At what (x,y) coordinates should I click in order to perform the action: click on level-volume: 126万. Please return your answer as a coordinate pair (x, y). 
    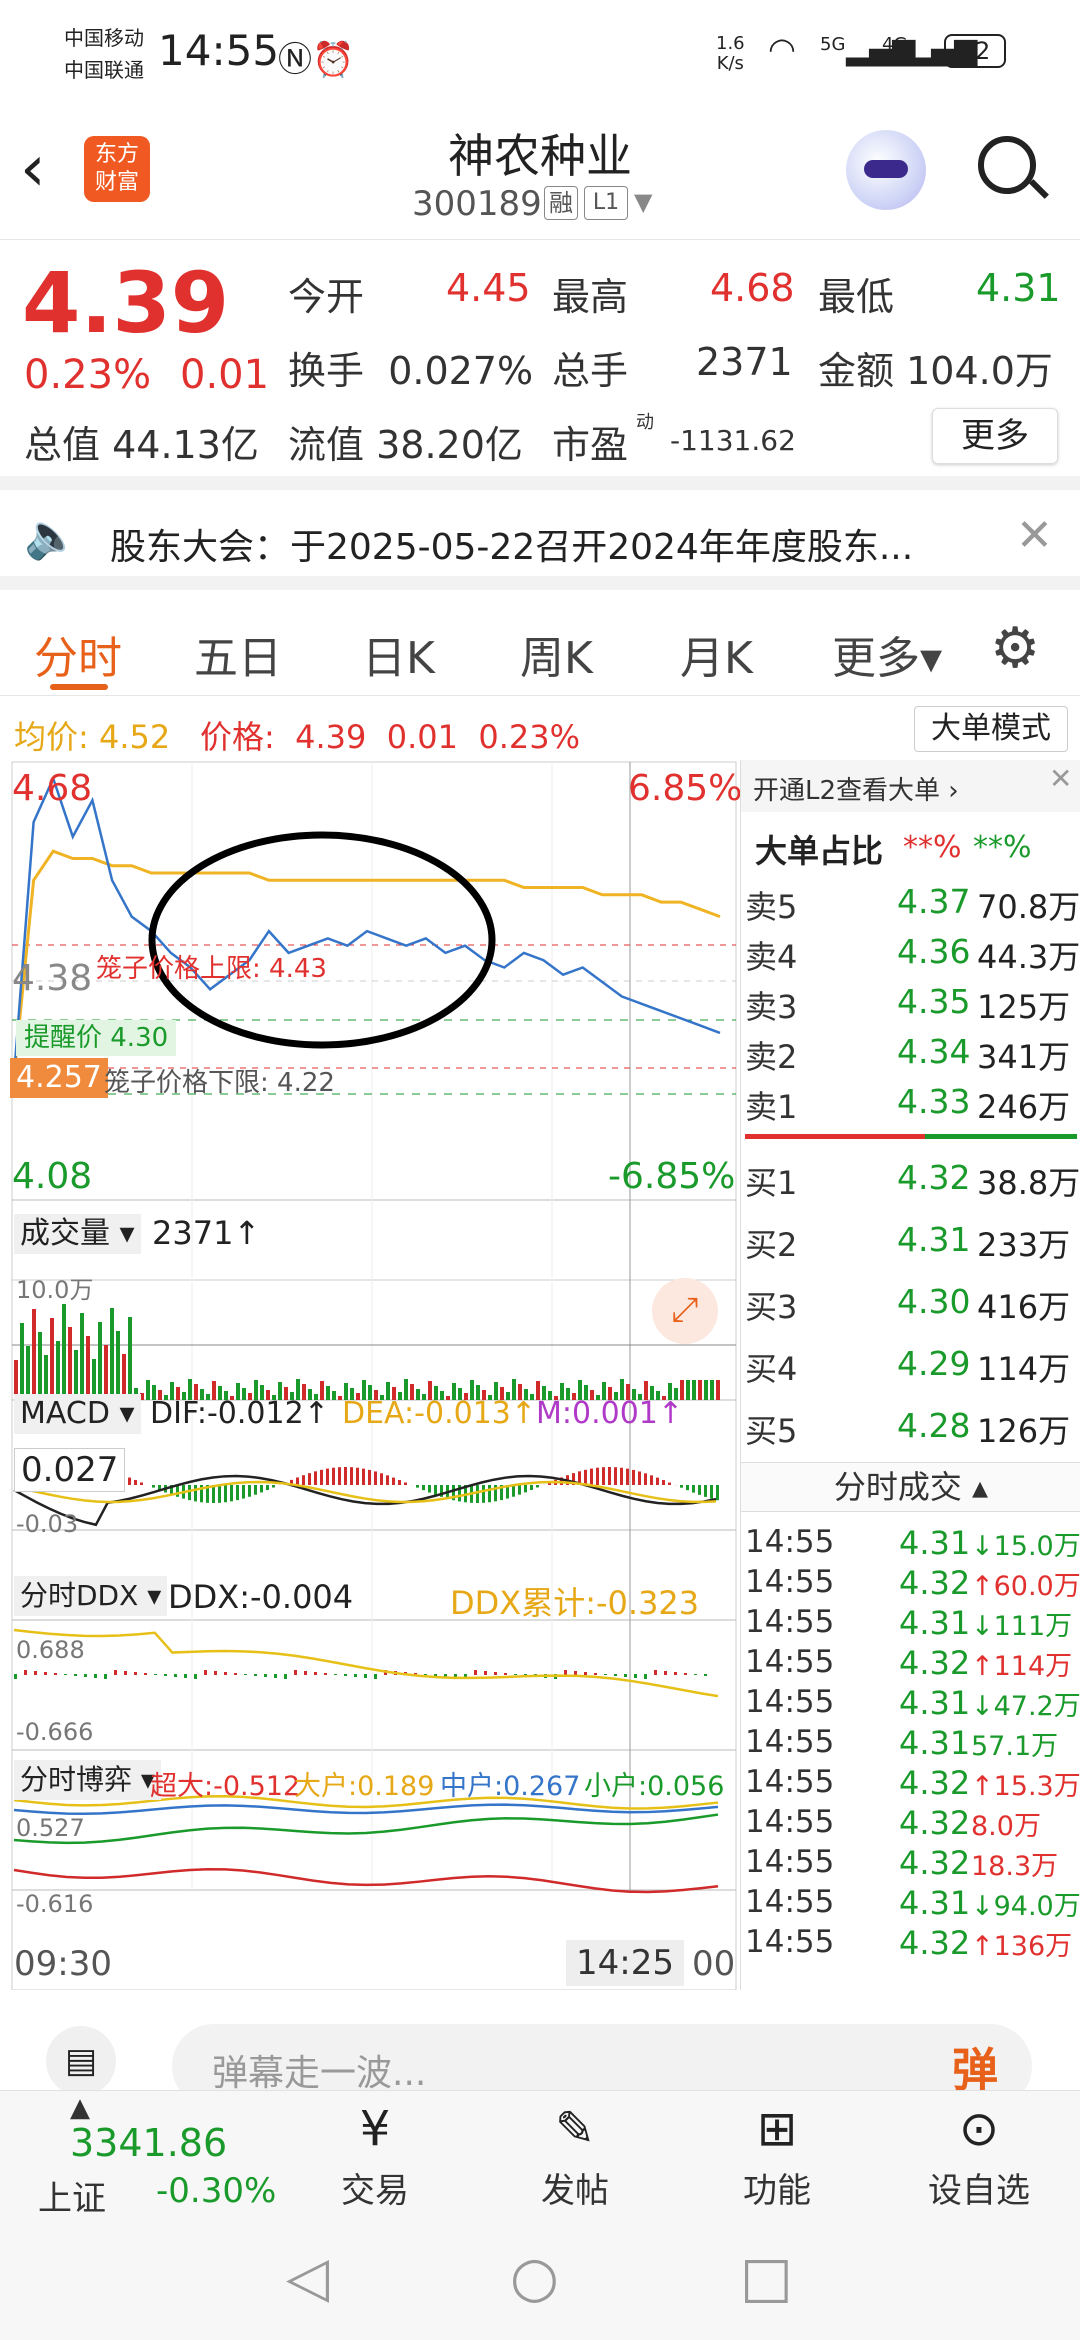
    Looking at the image, I should click on (1024, 1431).